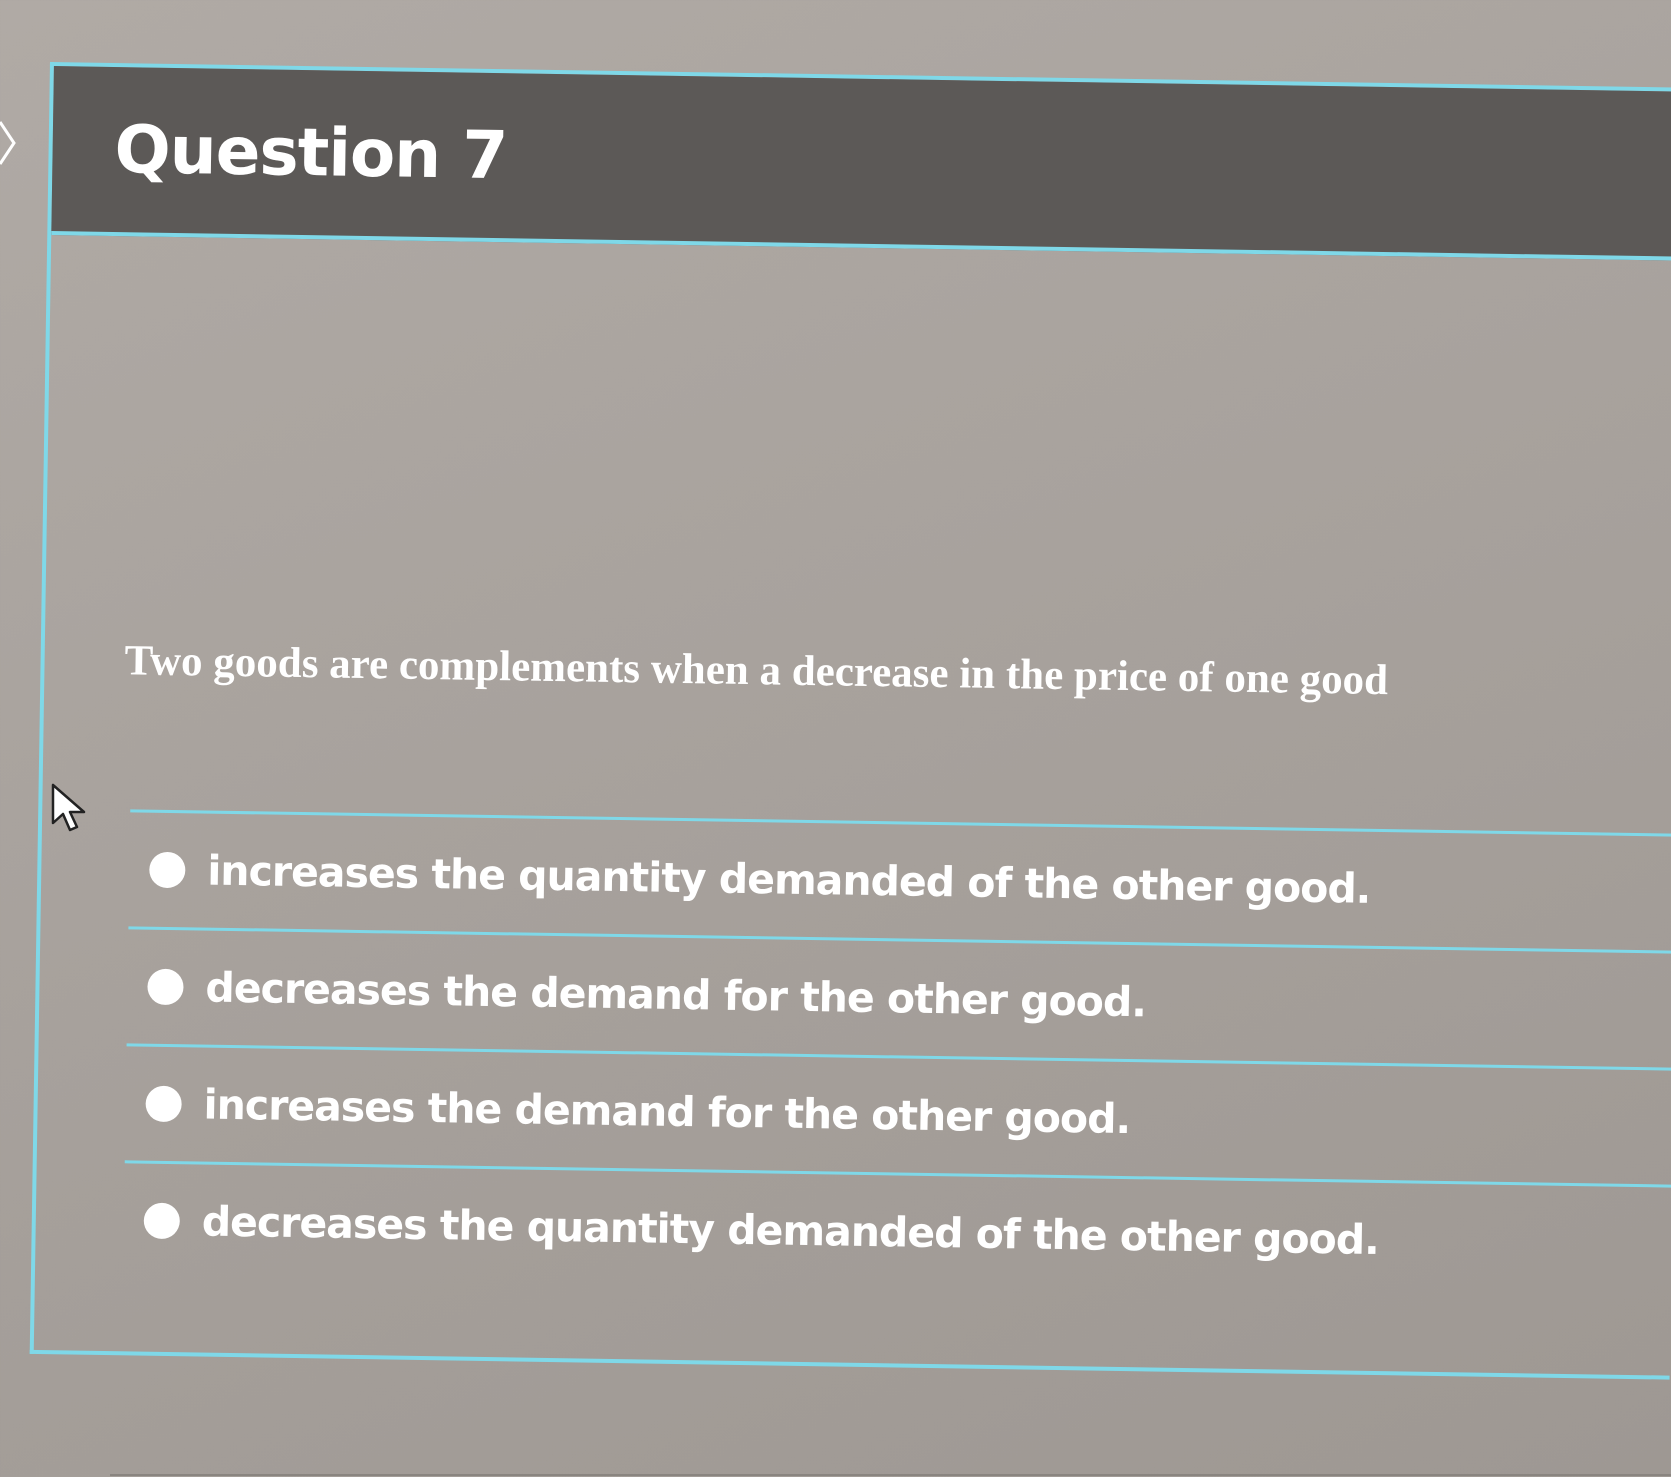  I want to click on question-header: Question 7, so click(861, 163).